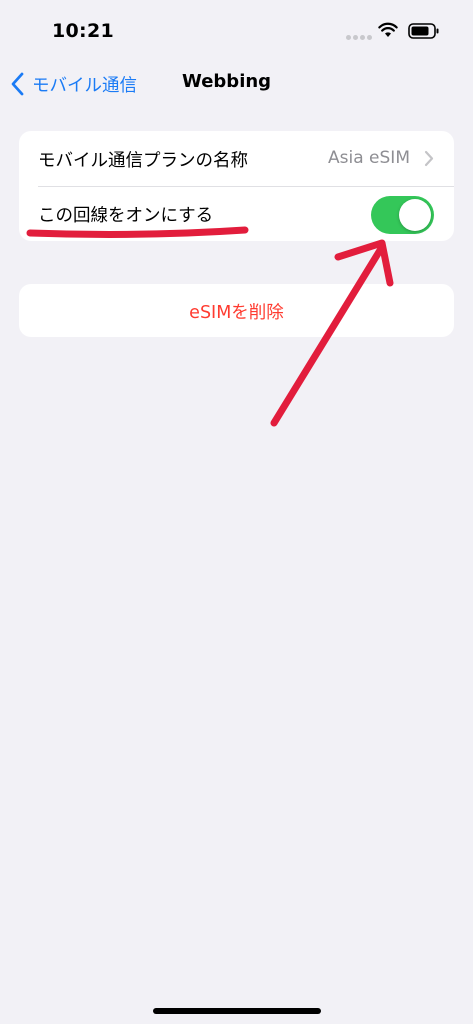  Describe the element at coordinates (423, 31) in the screenshot. I see `battery-icon` at that location.